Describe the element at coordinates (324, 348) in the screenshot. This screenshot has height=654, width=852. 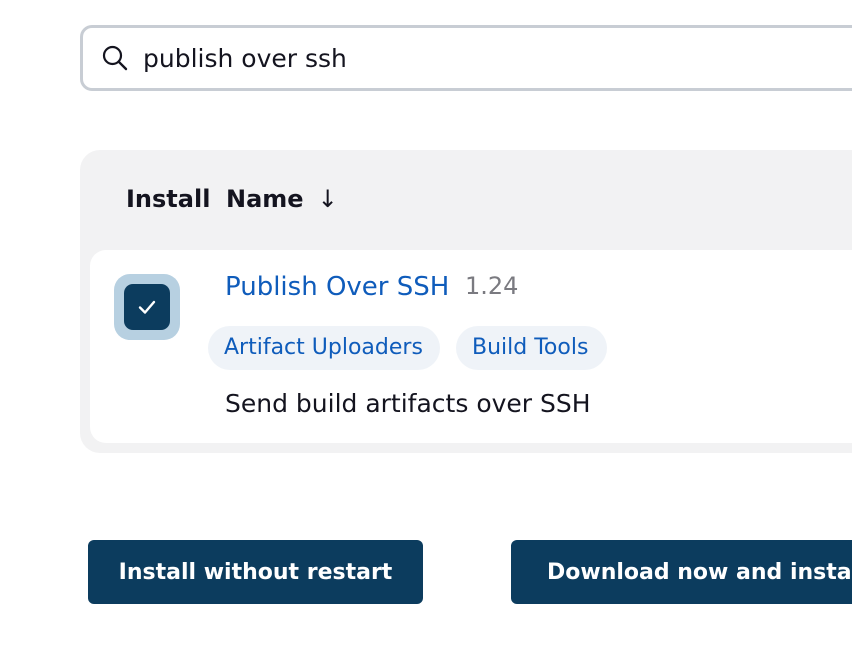
I see `tag-artifact-uploaders: Artifact Uploaders` at that location.